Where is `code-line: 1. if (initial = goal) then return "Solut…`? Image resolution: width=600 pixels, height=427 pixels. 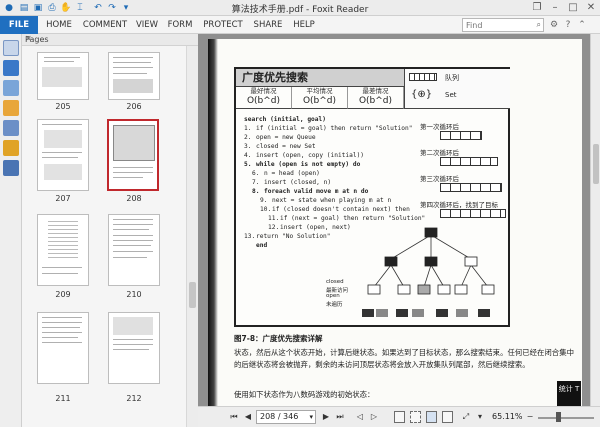 code-line: 1. if (initial = goal) then return "Solut… is located at coordinates (328, 128).